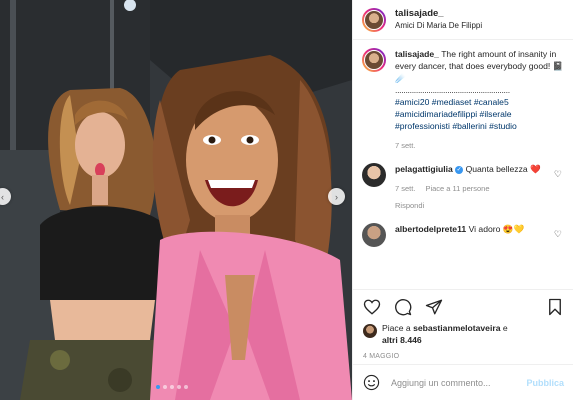 This screenshot has height=400, width=573. What do you see at coordinates (417, 54) in the screenshot?
I see `caption-username: talisajade_` at bounding box center [417, 54].